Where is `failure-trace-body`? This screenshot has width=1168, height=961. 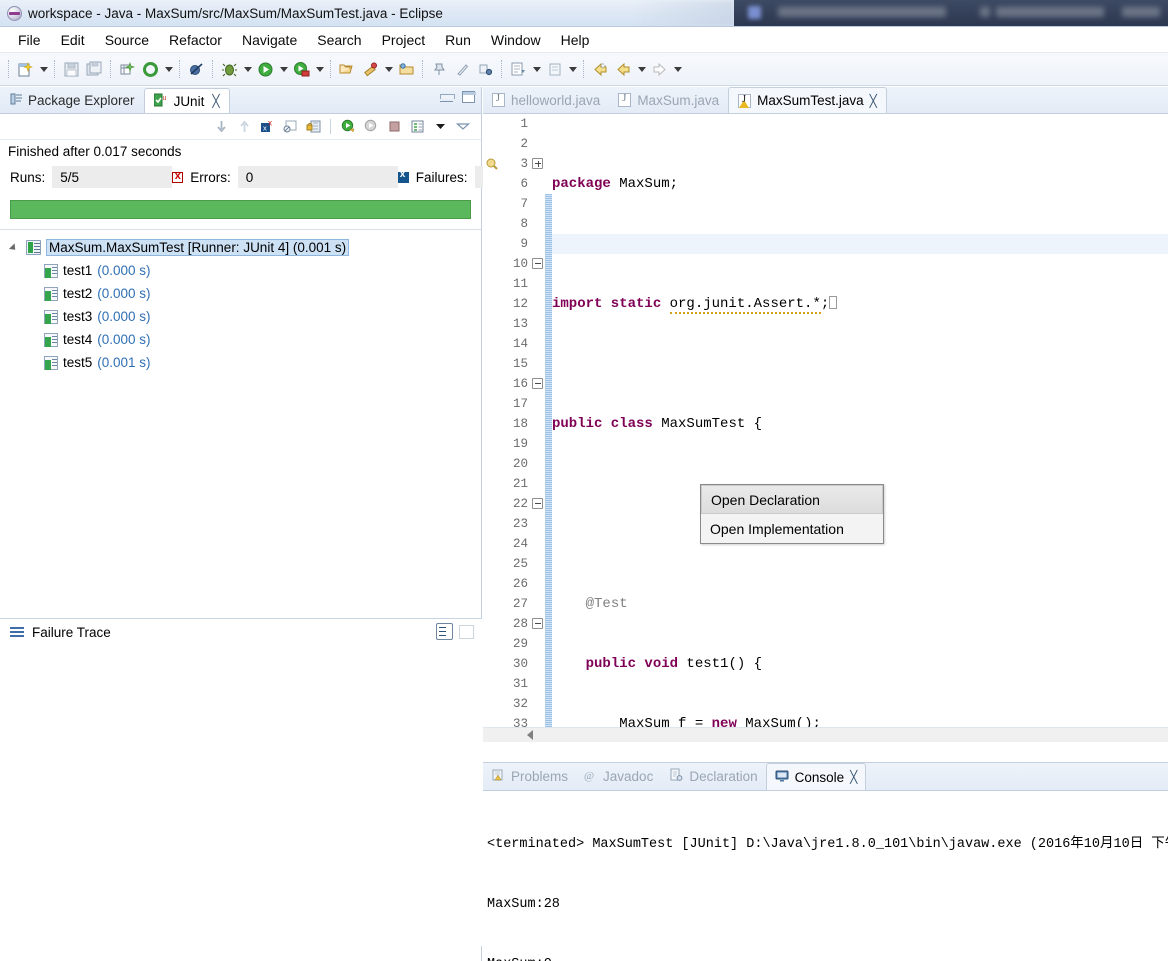
failure-trace-body is located at coordinates (241, 796).